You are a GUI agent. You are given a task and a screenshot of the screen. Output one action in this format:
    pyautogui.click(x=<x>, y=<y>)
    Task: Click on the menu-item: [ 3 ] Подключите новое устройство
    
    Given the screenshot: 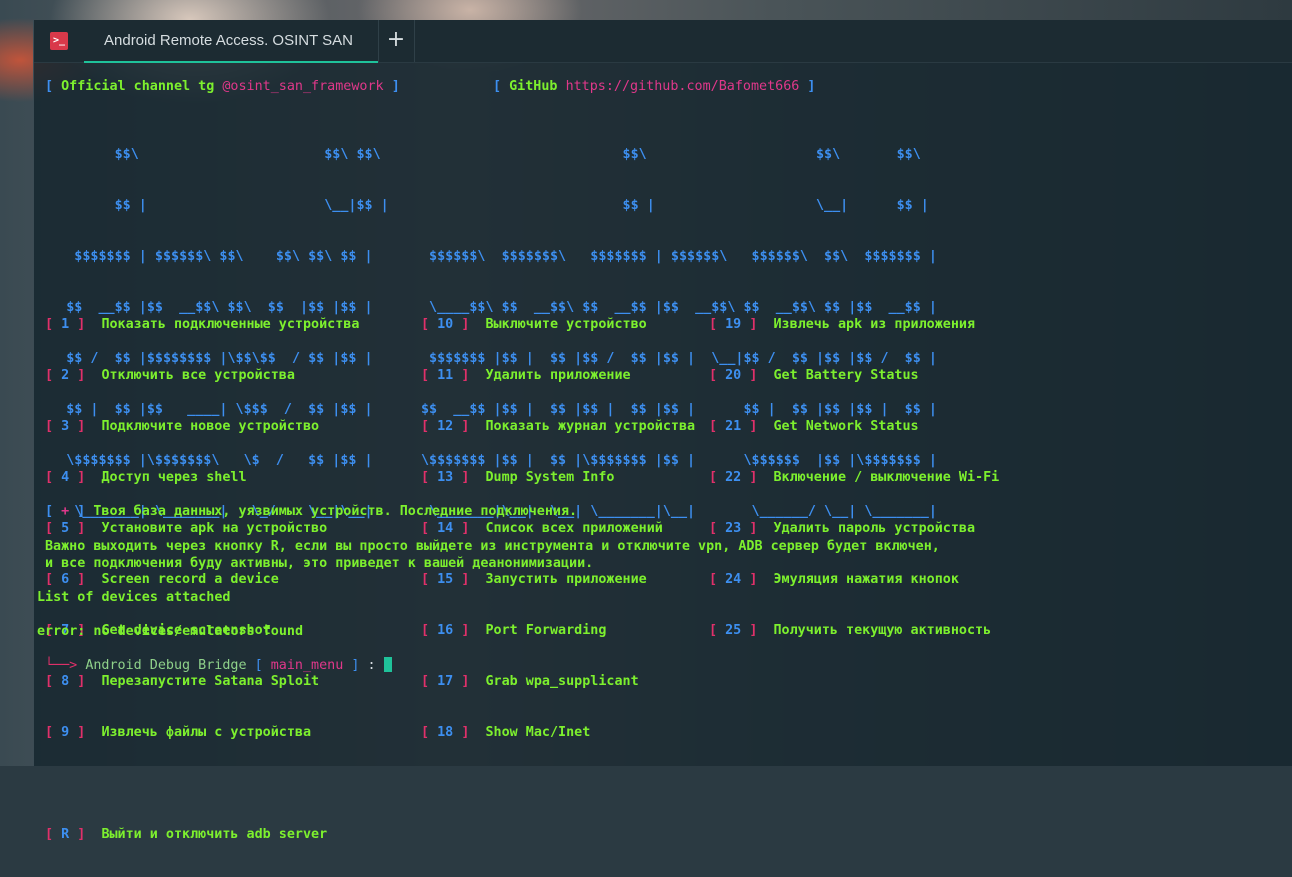 What is the action you would take?
    pyautogui.click(x=182, y=426)
    